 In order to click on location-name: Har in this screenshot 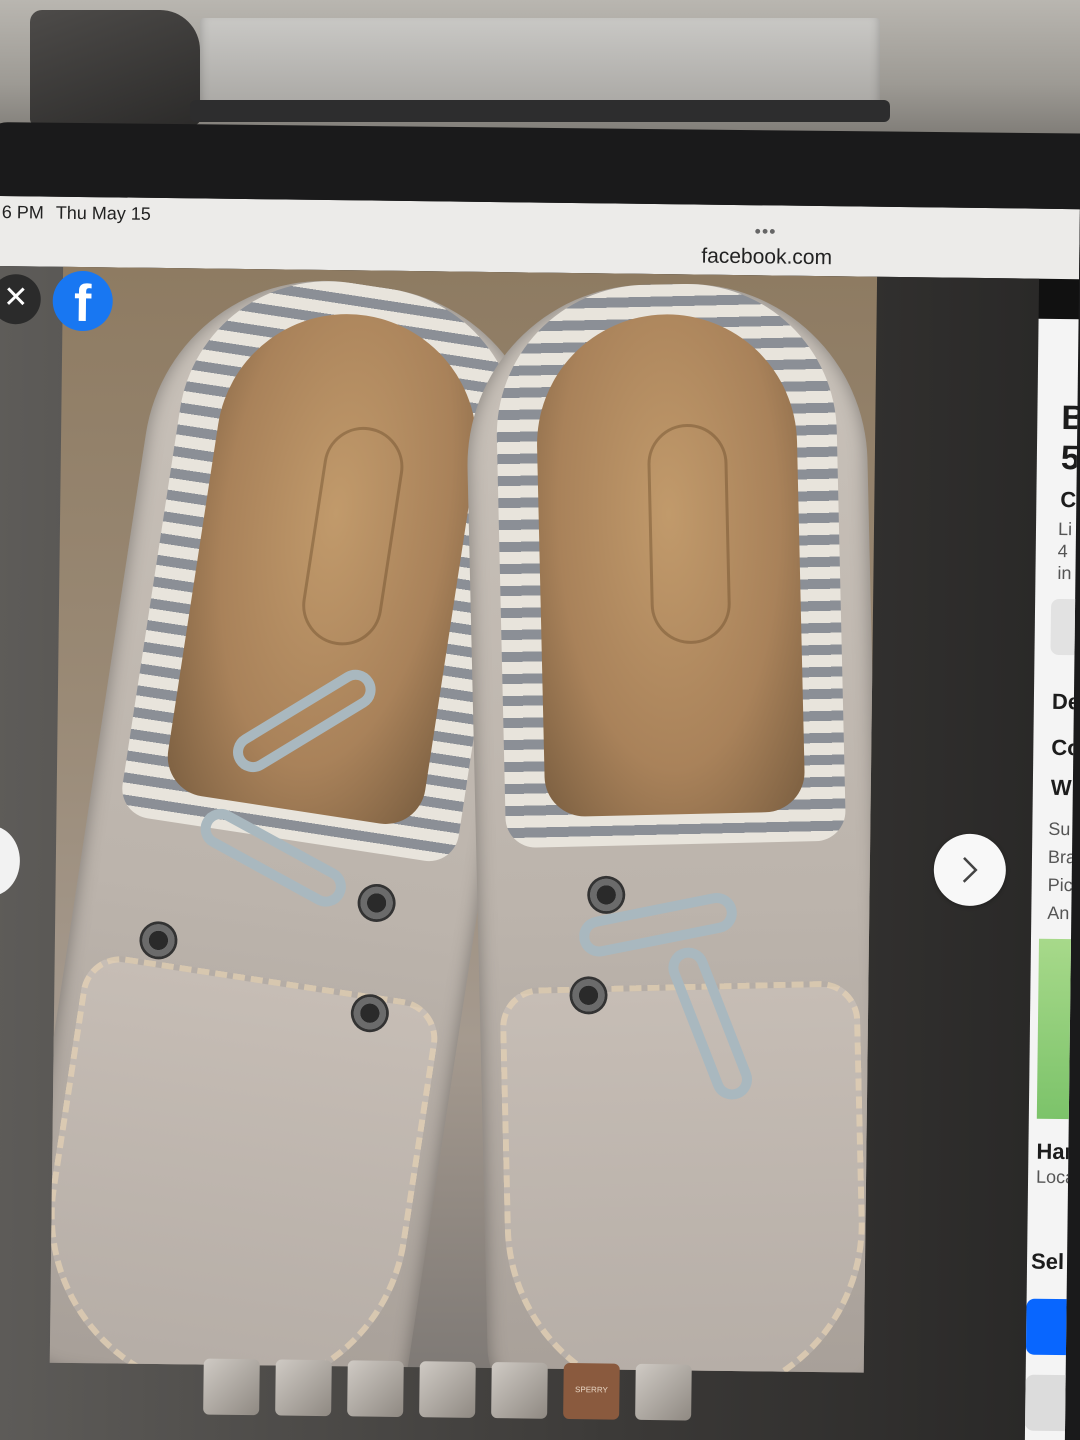, I will do `click(1055, 1151)`.